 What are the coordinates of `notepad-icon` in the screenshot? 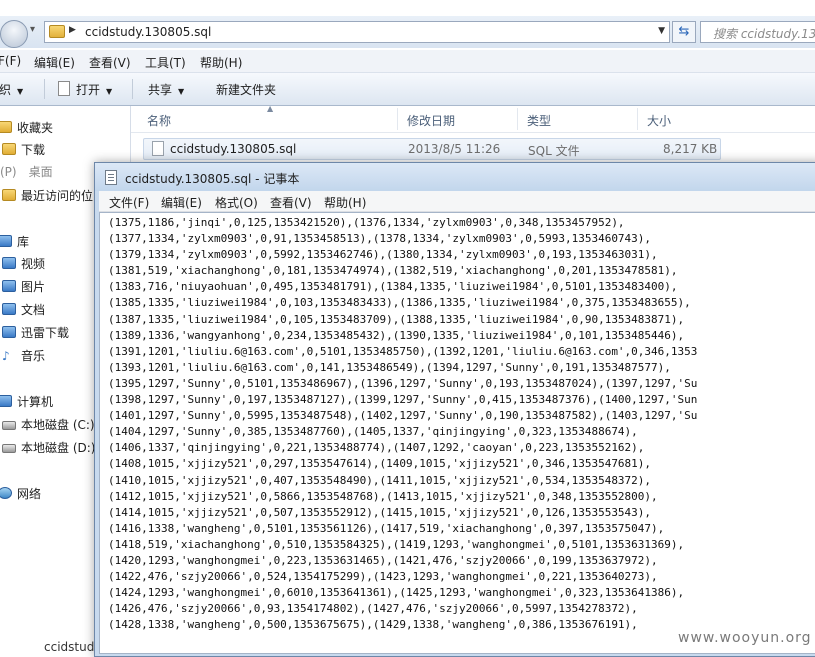 It's located at (111, 177).